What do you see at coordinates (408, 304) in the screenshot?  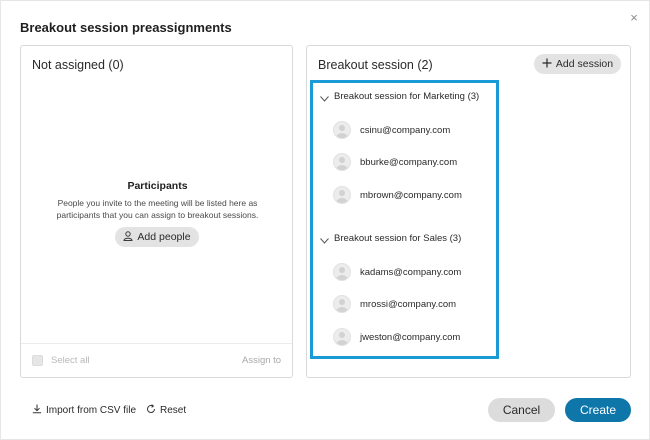 I see `member-email: mrossi@company.com` at bounding box center [408, 304].